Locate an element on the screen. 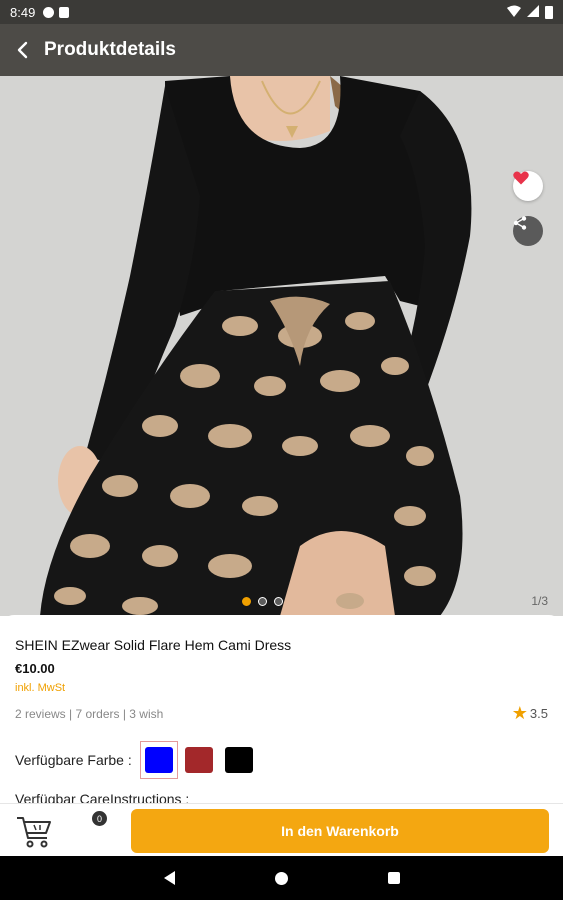 The height and width of the screenshot is (900, 563). rating-value: 3.5 is located at coordinates (538, 713).